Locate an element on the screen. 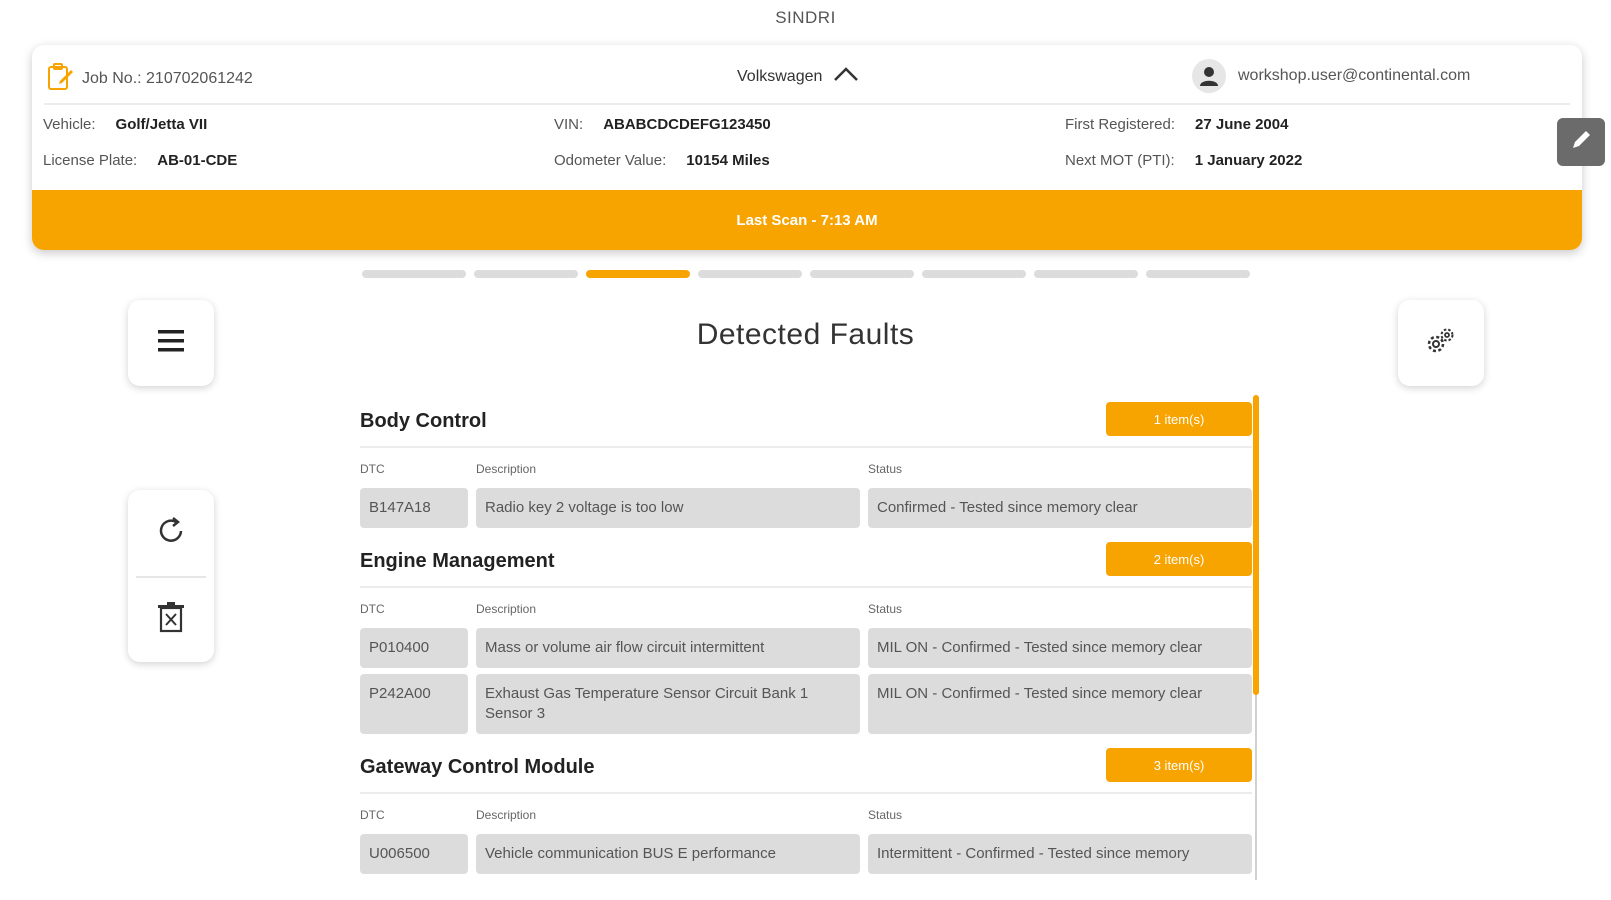  user-email: workshop.user@continental.com is located at coordinates (1354, 75).